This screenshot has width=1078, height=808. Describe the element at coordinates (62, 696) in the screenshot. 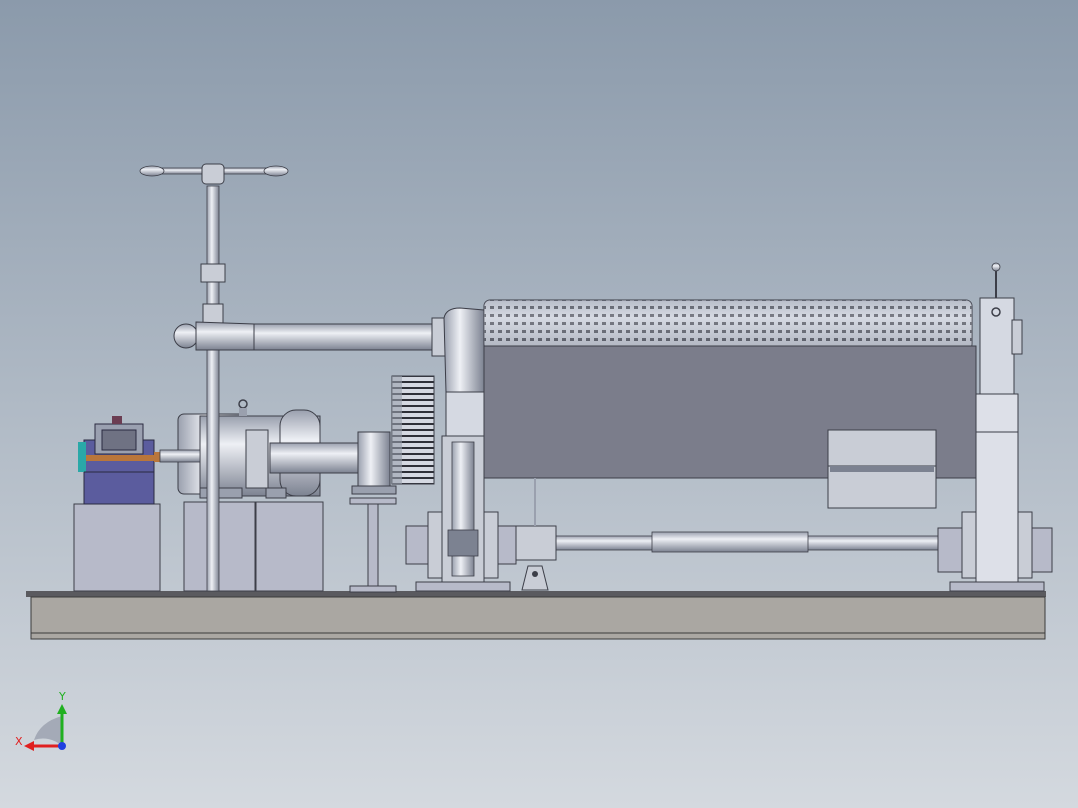

I see `y-axis-label: Y` at that location.